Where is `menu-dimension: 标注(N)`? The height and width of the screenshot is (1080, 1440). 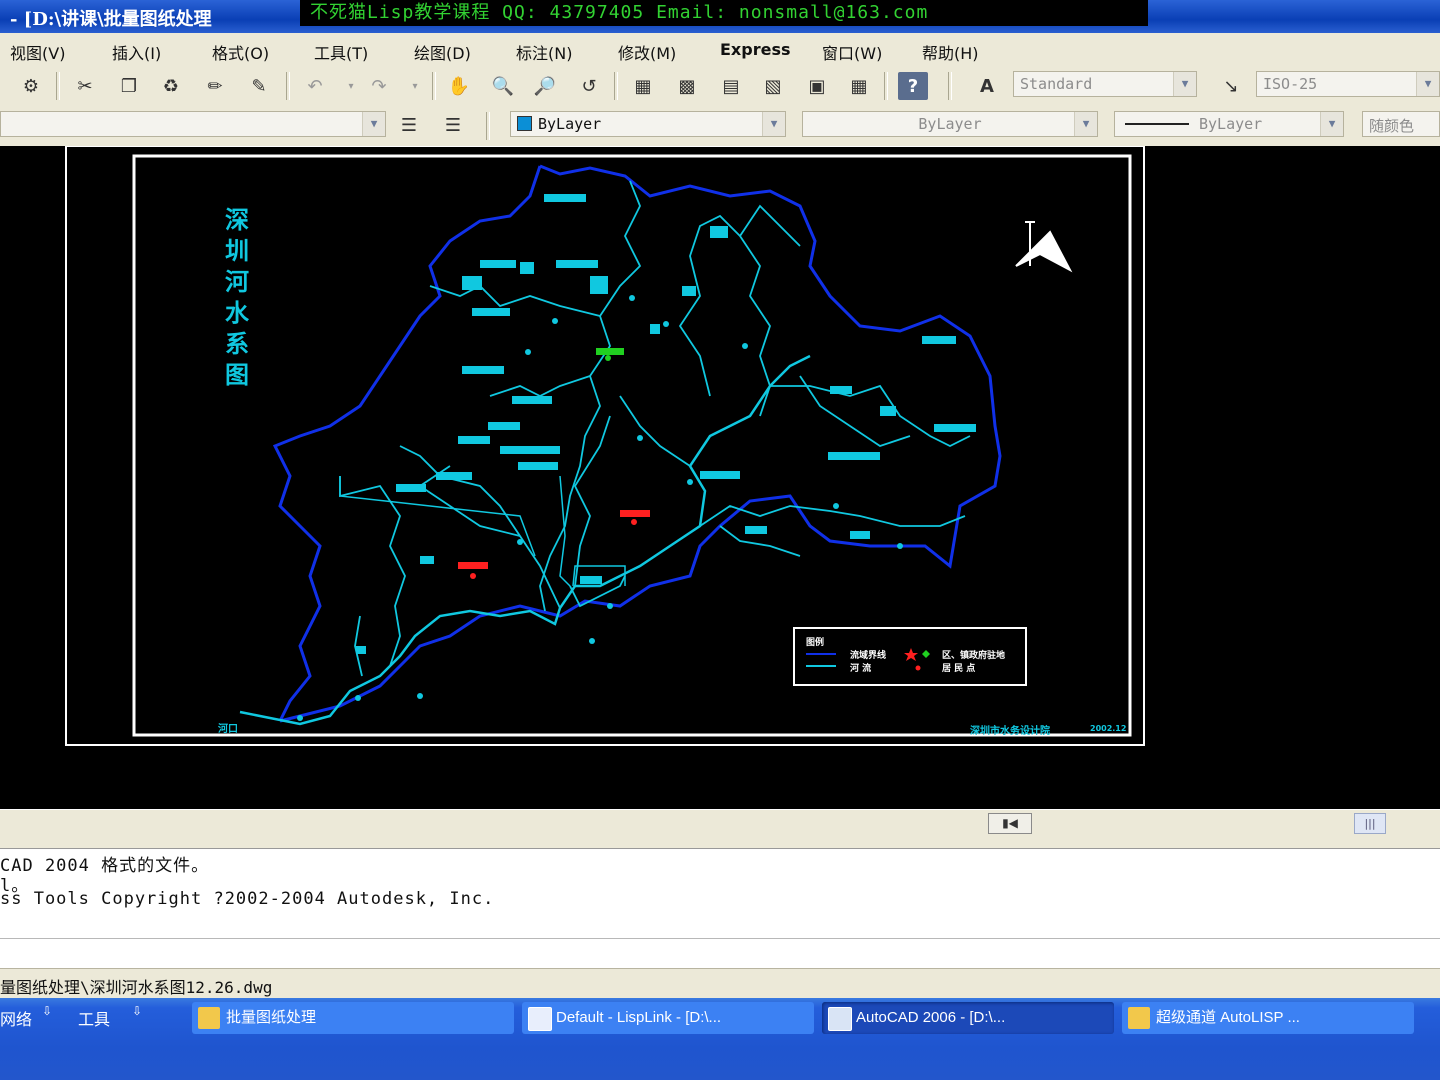 menu-dimension: 标注(N) is located at coordinates (544, 52).